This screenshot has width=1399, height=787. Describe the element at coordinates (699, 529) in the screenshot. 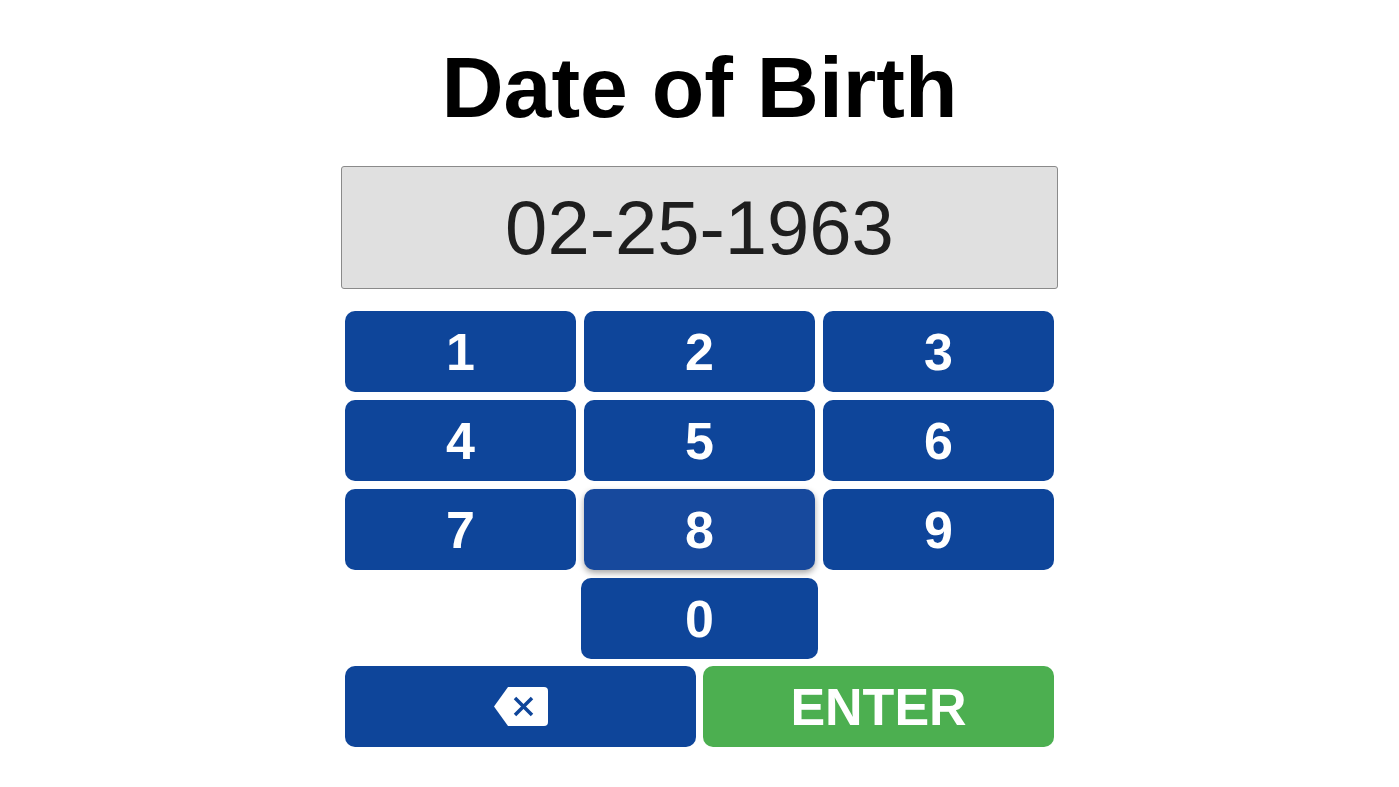

I see `digit-key: 8` at that location.